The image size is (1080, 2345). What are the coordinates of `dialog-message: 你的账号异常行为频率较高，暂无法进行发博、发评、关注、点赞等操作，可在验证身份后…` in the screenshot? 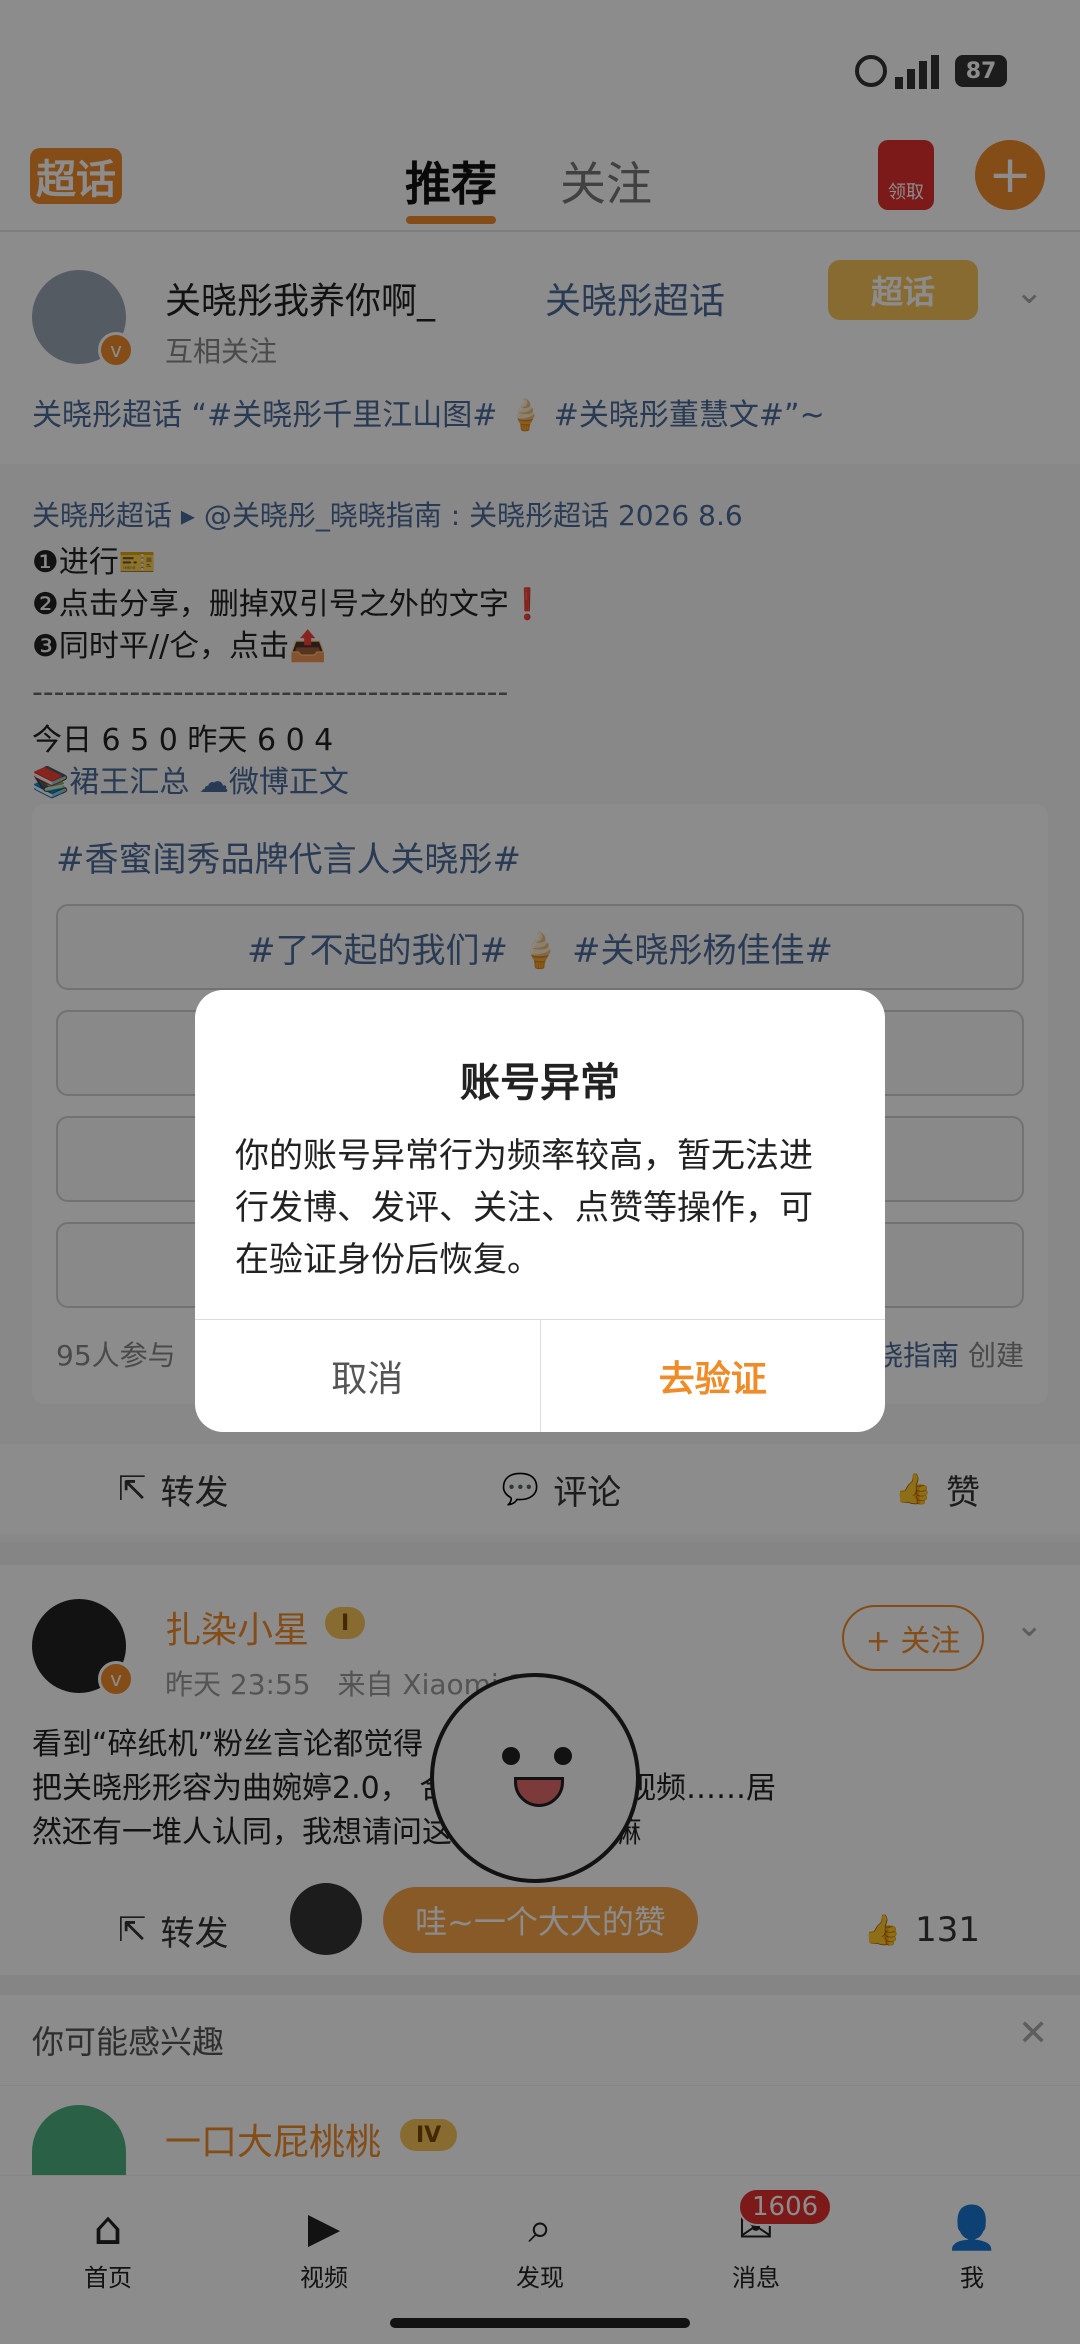 It's located at (524, 1208).